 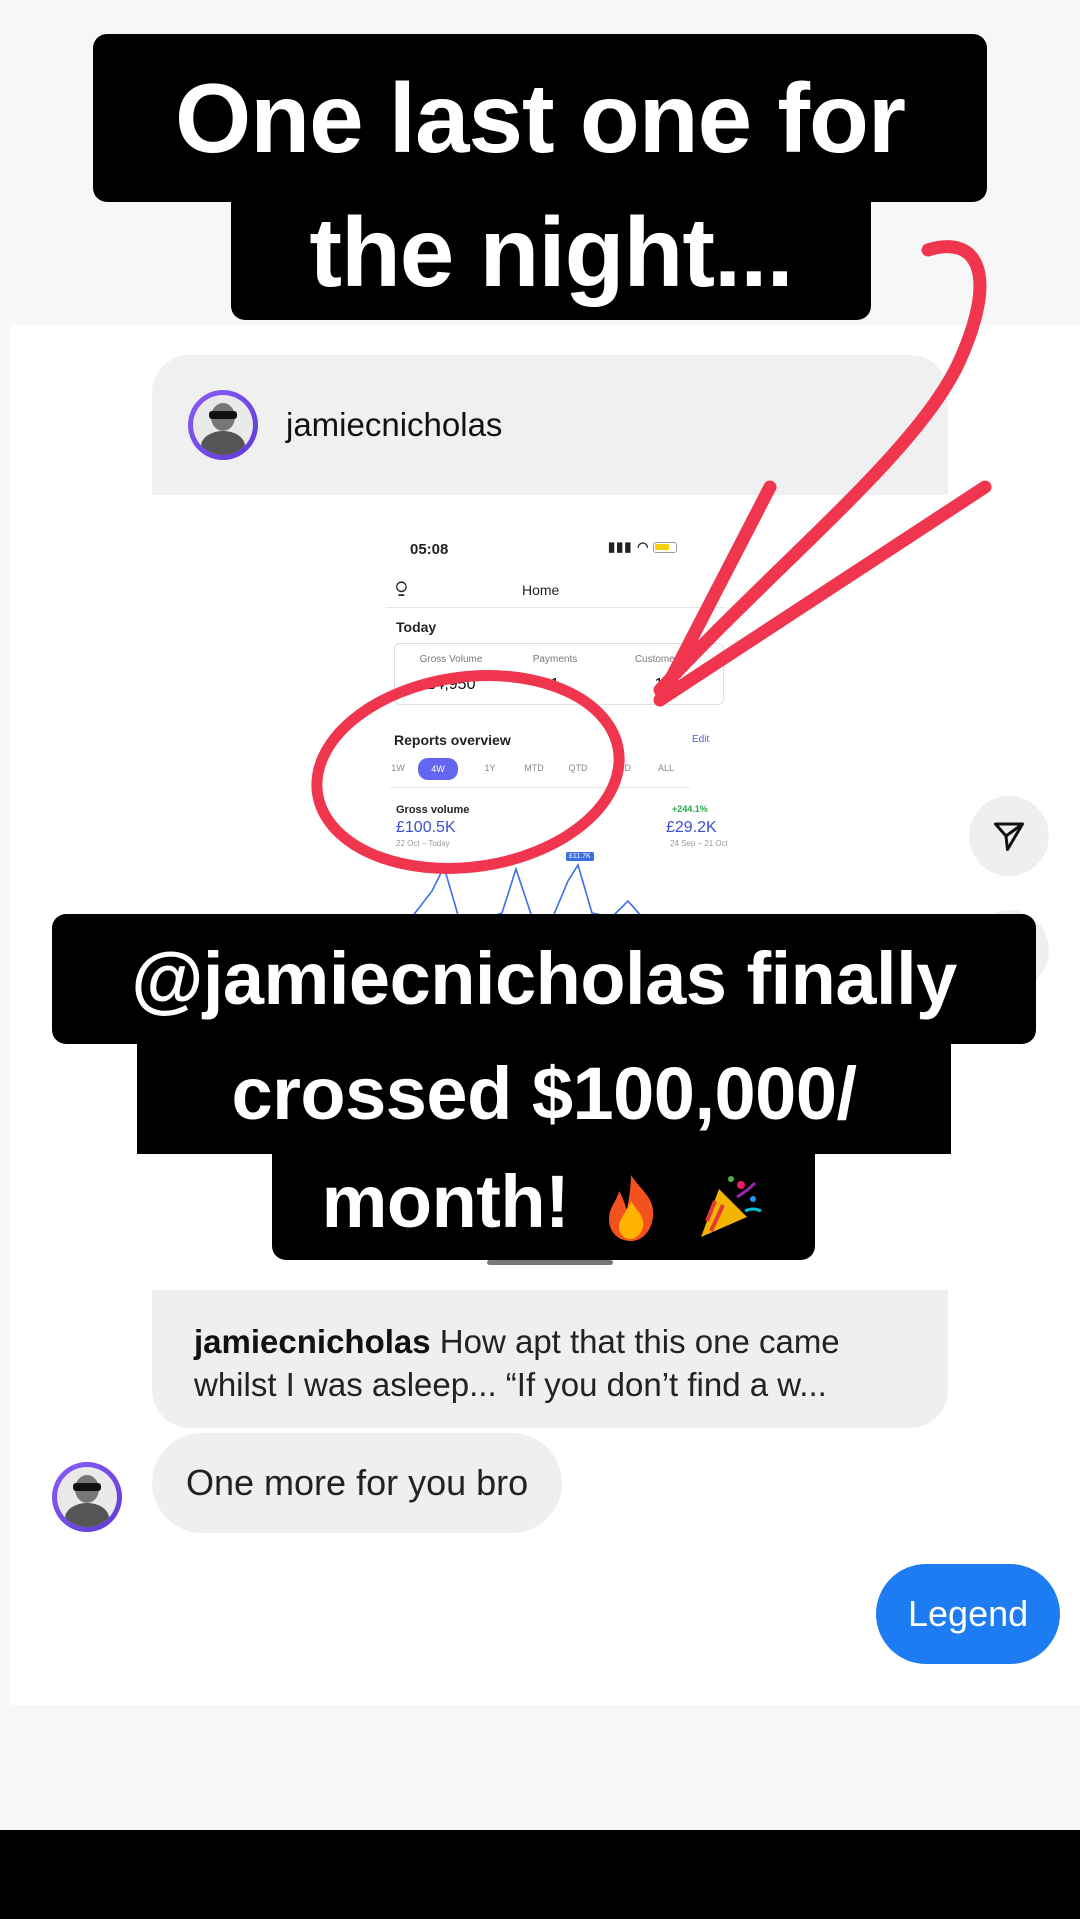 I want to click on gross-volume-label: Gross volume, so click(x=433, y=810).